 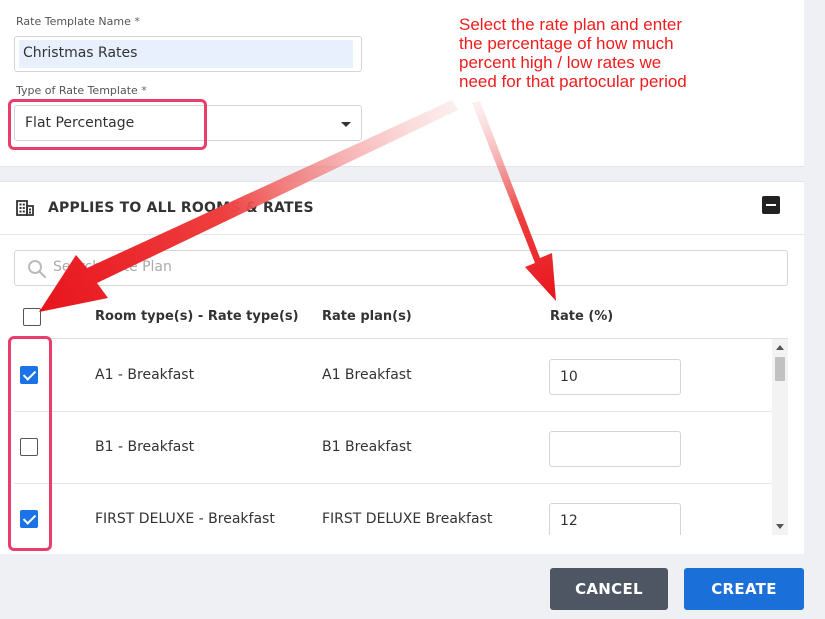 What do you see at coordinates (81, 90) in the screenshot?
I see `template-type-label: Type of Rate Template *` at bounding box center [81, 90].